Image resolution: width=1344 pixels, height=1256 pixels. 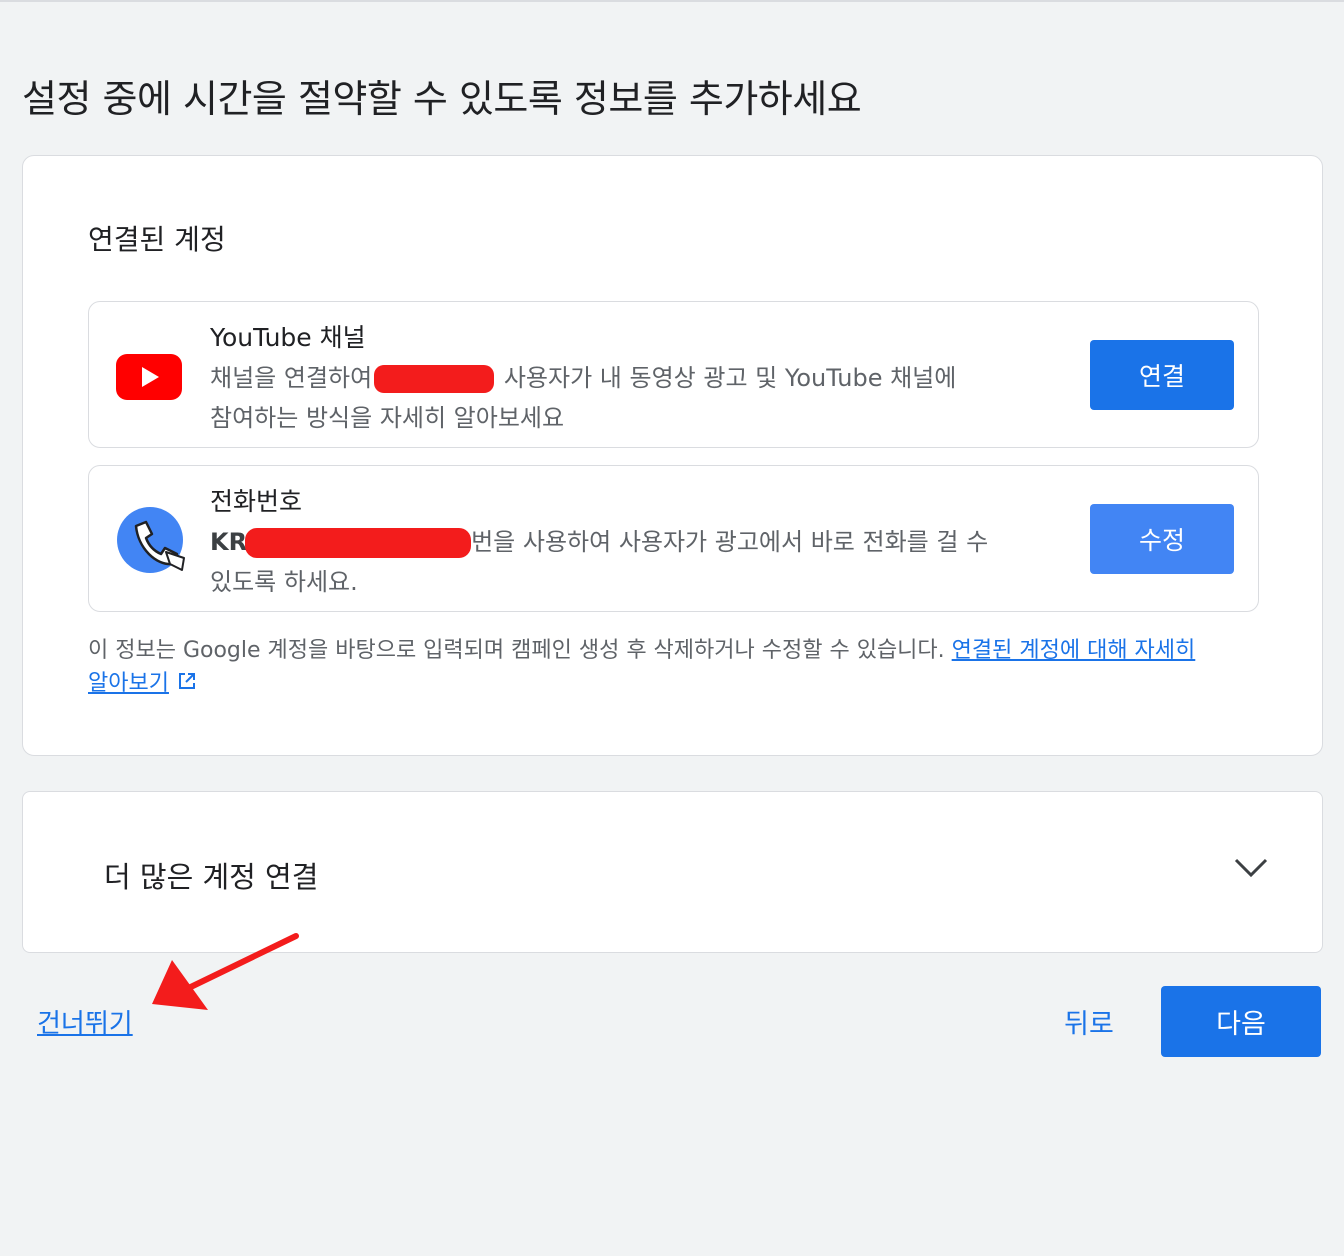 What do you see at coordinates (635, 562) in the screenshot?
I see `phone-number-description: KR 번을 사용하여 사용자가 광고에서 바로 전화를 걸 수 있도록 하세요.` at bounding box center [635, 562].